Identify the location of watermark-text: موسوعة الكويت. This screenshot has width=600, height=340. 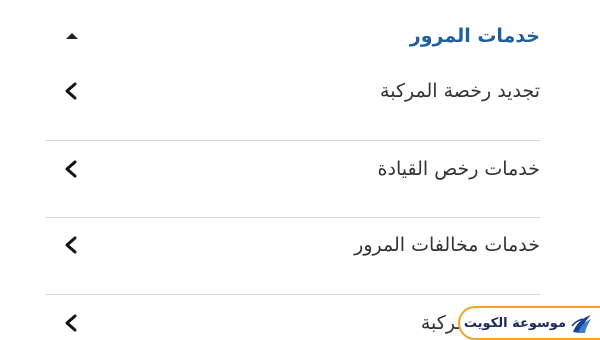
(514, 323).